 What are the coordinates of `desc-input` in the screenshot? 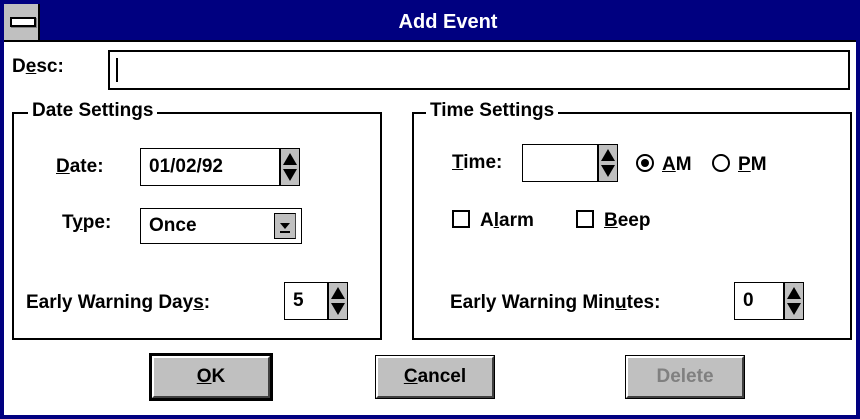 It's located at (479, 70).